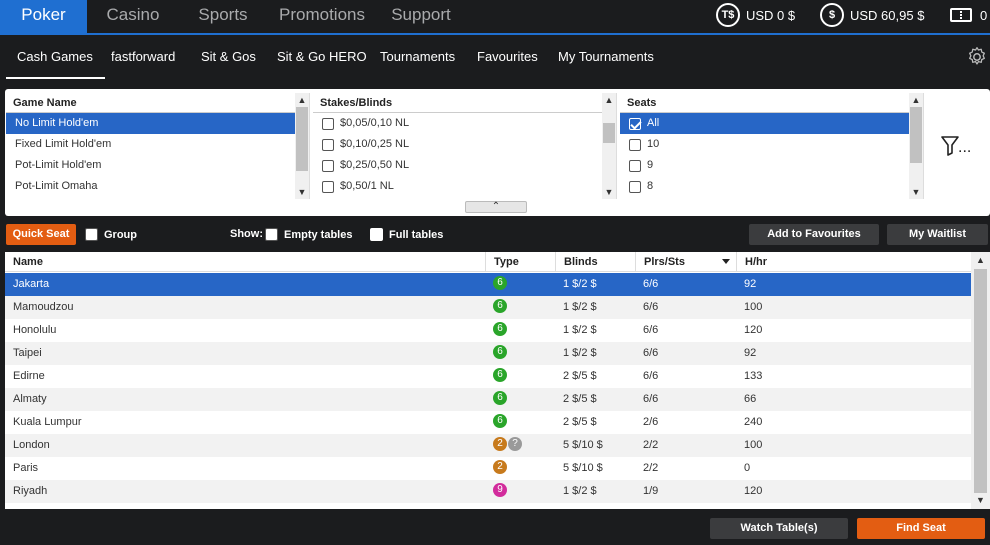 The height and width of the screenshot is (545, 990). I want to click on game-name-item: Fixed Limit Hold'em, so click(157, 144).